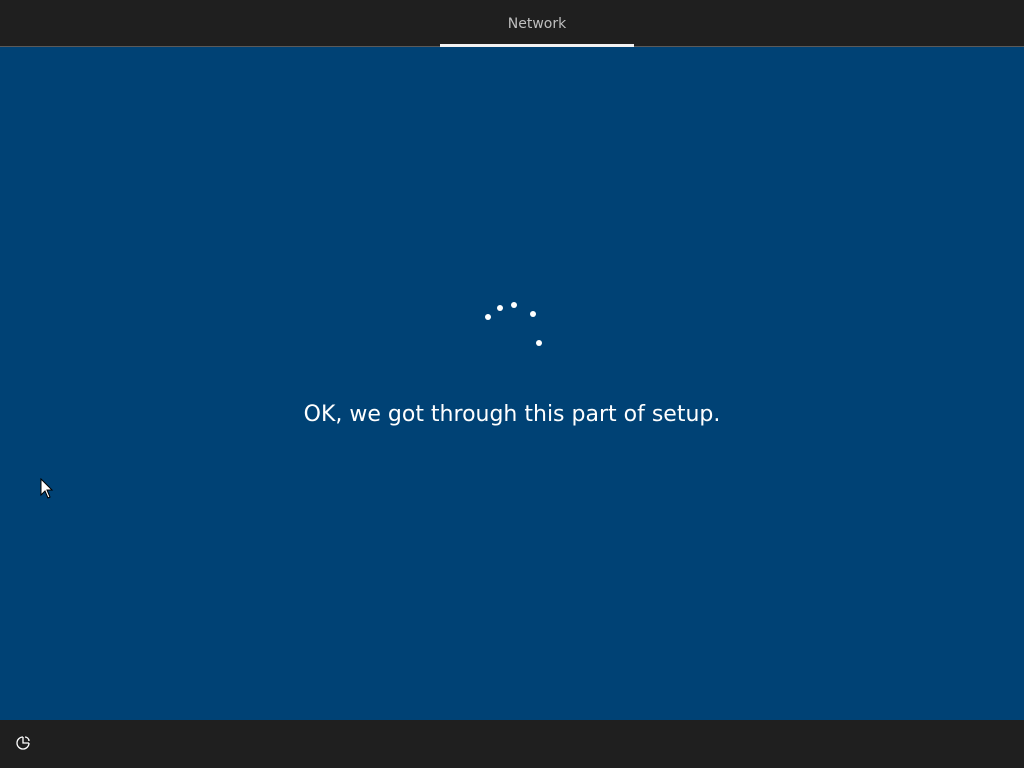 This screenshot has width=1024, height=768. I want to click on top-bar: Network, so click(512, 23).